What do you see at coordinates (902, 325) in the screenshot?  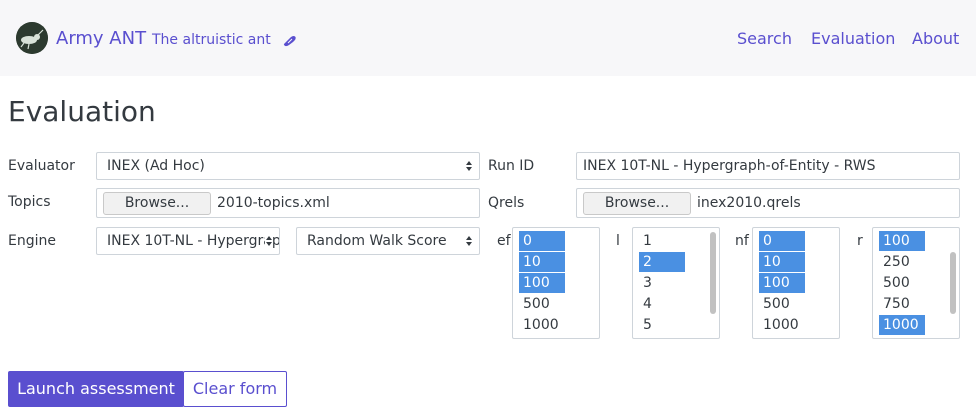 I see `r-option: 1000` at bounding box center [902, 325].